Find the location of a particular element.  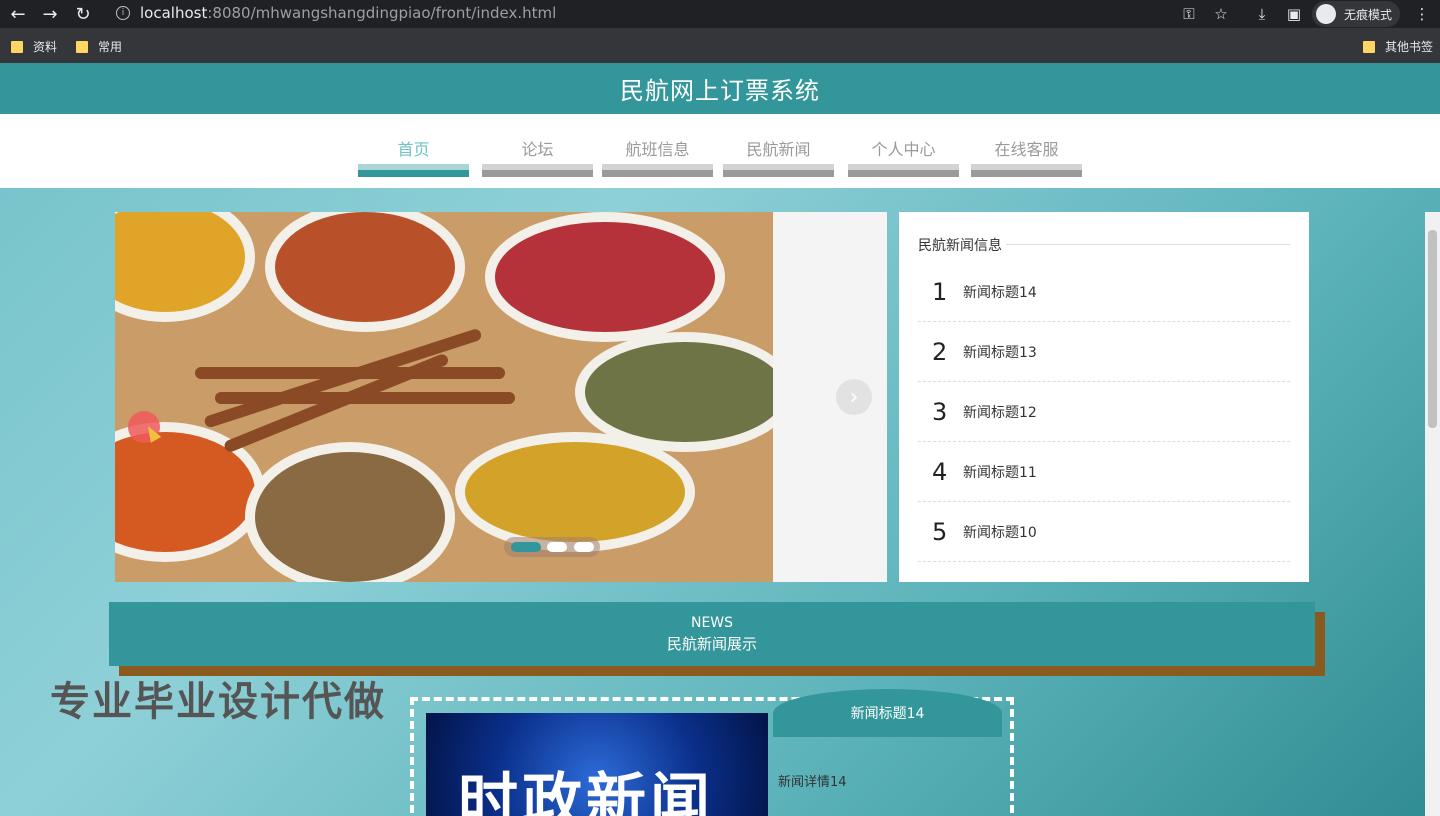

back-icon: ← is located at coordinates (18, 14).